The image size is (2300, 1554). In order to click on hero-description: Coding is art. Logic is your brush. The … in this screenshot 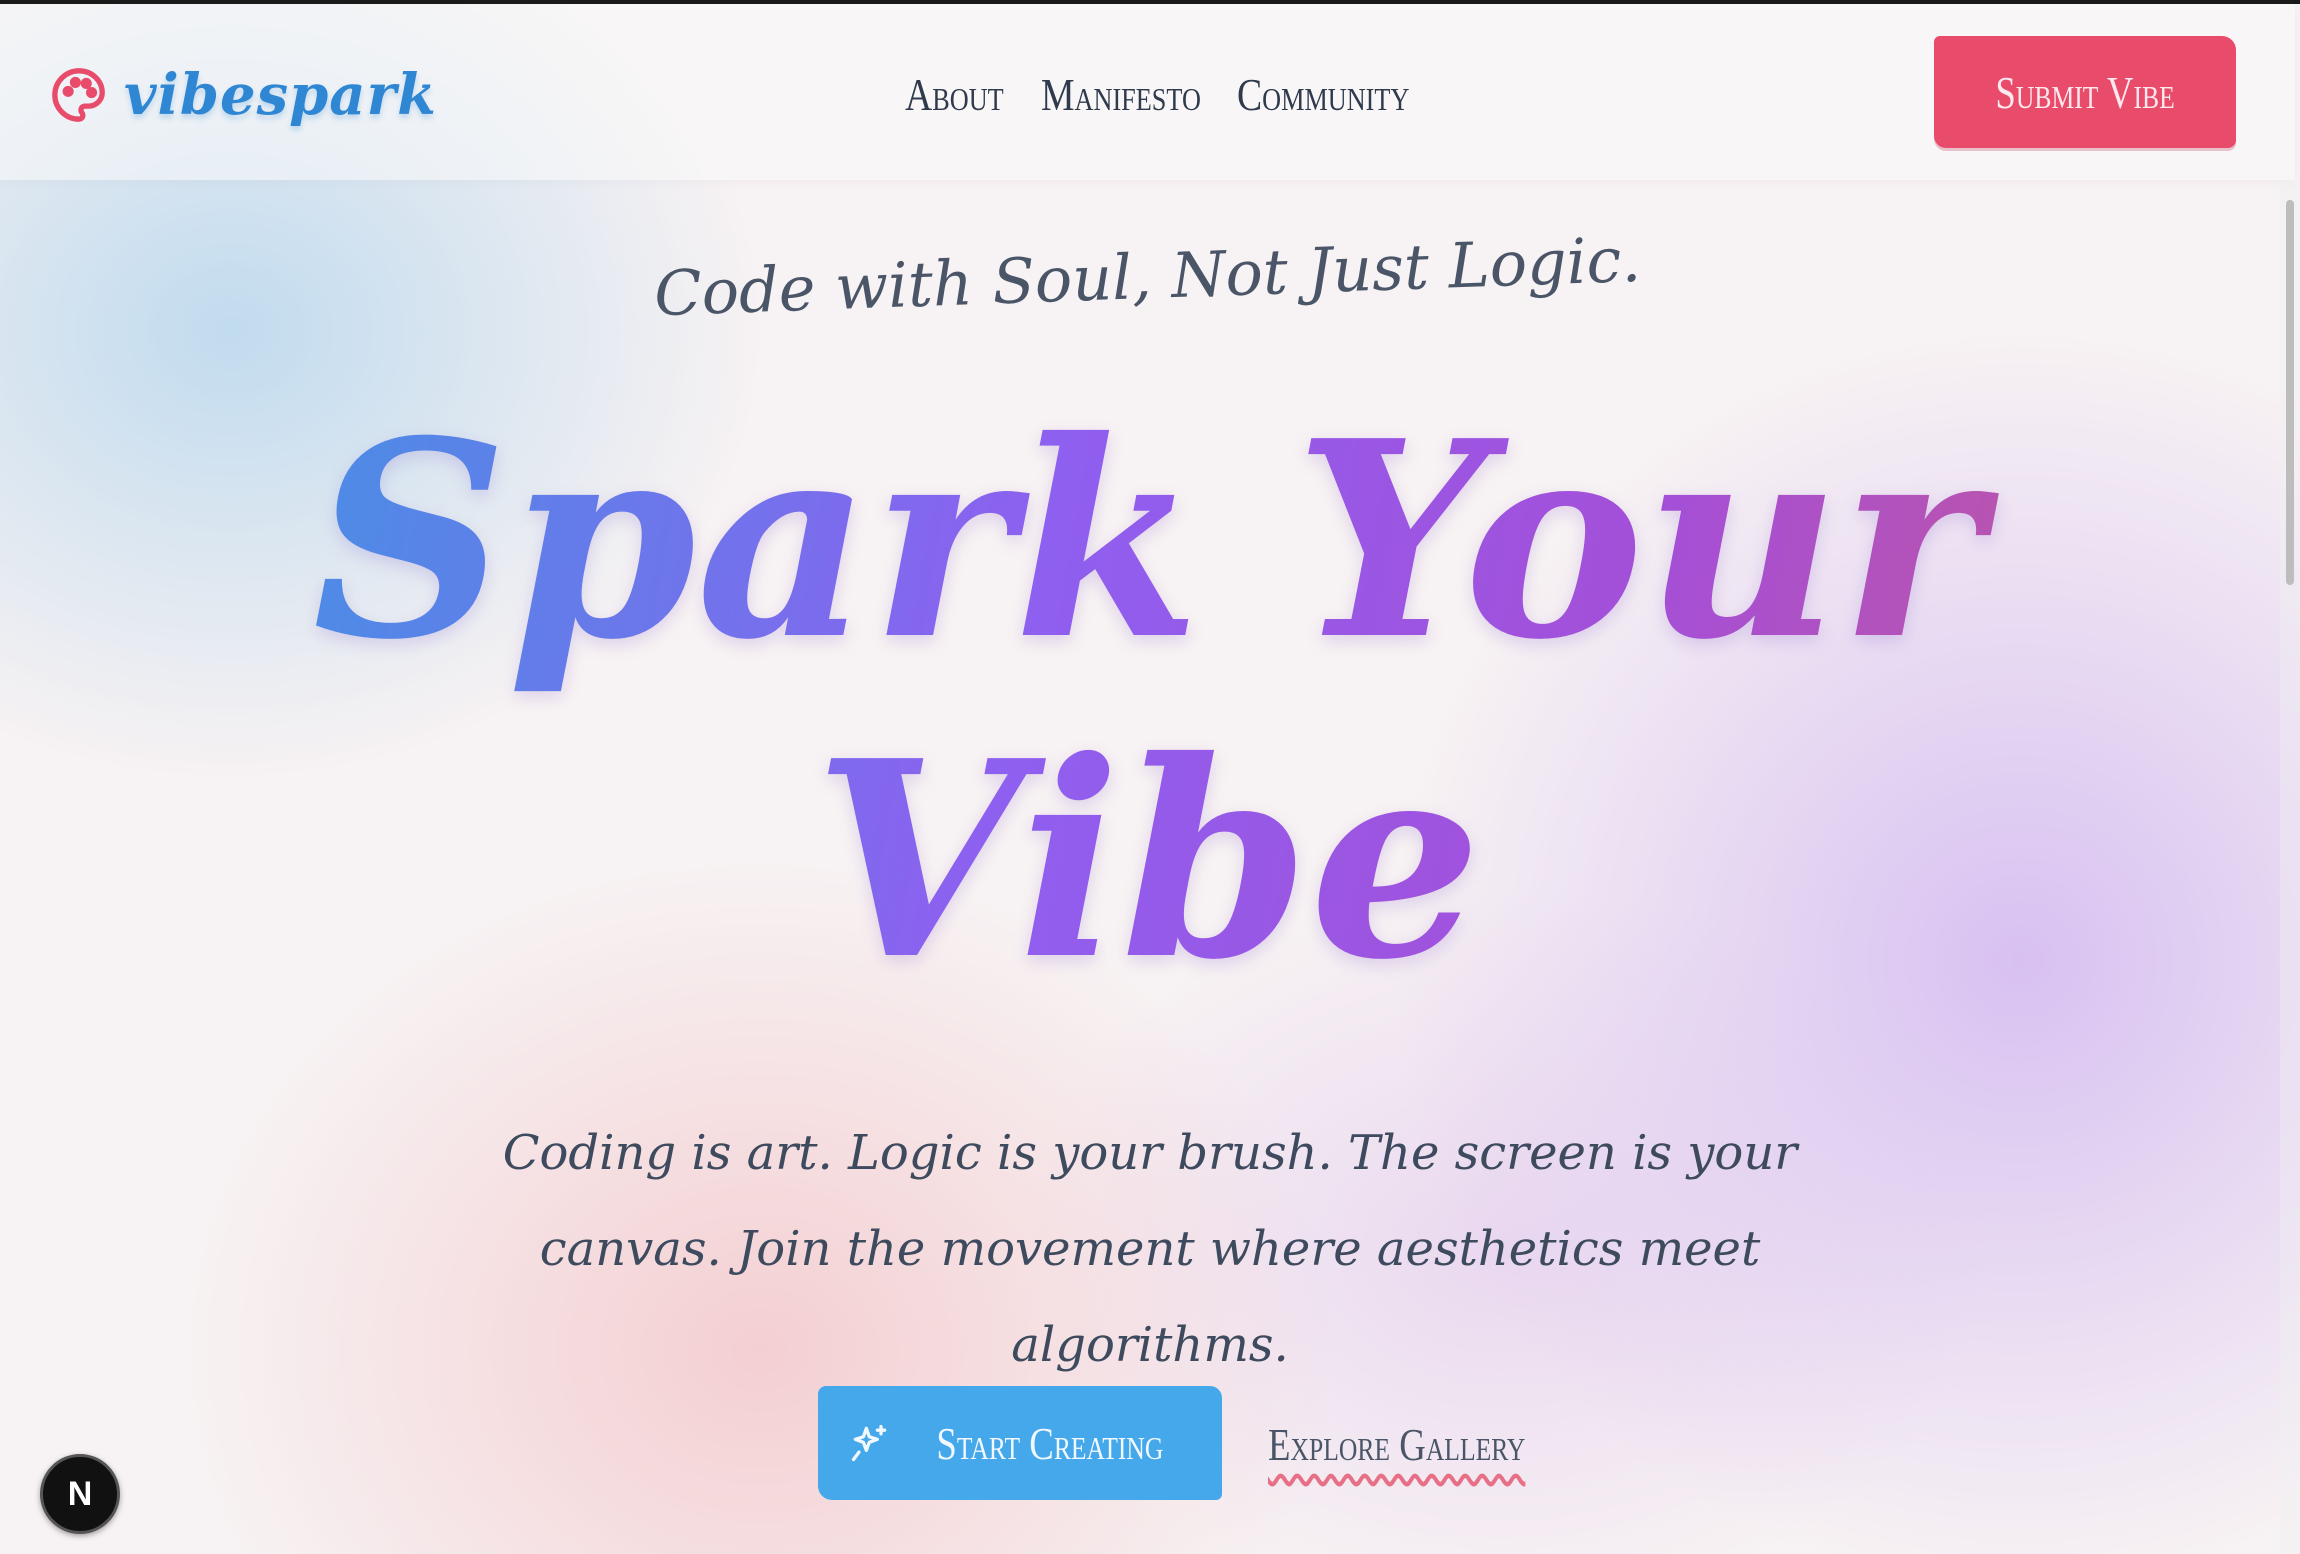, I will do `click(1150, 1249)`.